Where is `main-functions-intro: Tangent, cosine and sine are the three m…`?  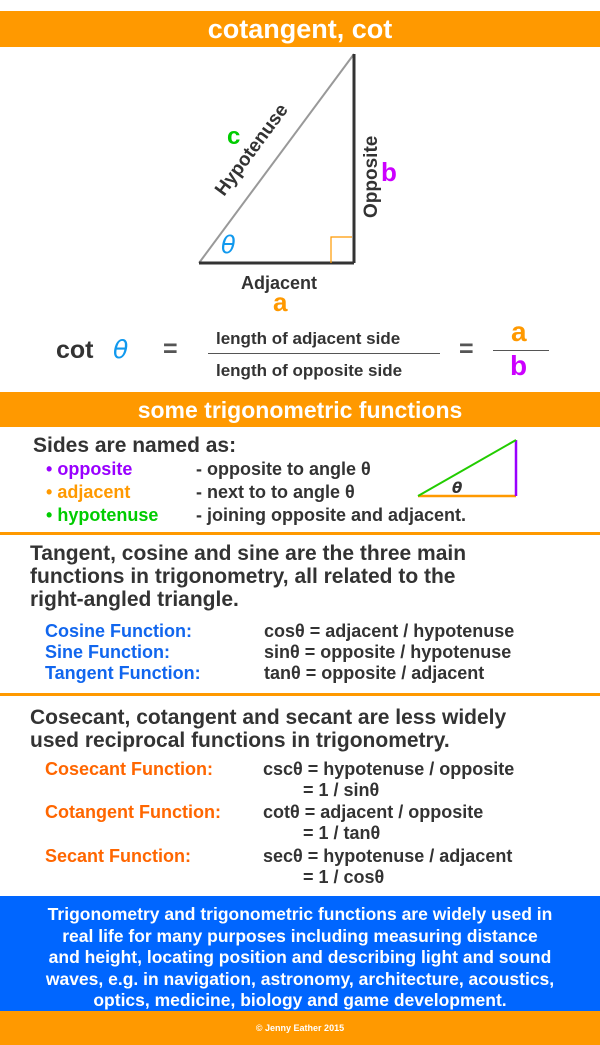
main-functions-intro: Tangent, cosine and sine are the three m… is located at coordinates (310, 576).